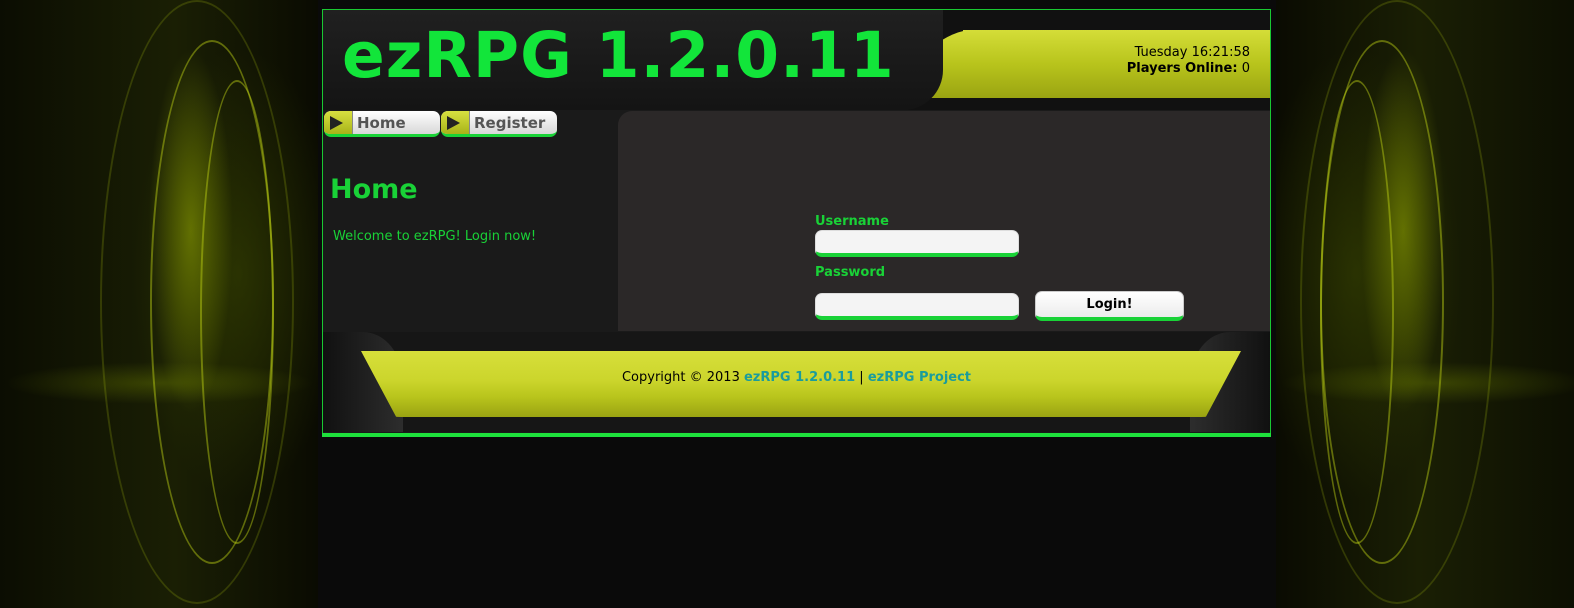 This screenshot has width=1574, height=608. What do you see at coordinates (435, 236) in the screenshot?
I see `welcome-message: Welcome to ezRPG! Login now!` at bounding box center [435, 236].